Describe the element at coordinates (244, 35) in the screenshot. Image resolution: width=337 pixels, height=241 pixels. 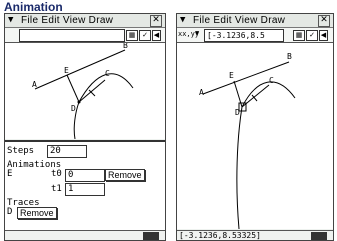
I see `coordinate-field: [-3.1236,8.5` at that location.